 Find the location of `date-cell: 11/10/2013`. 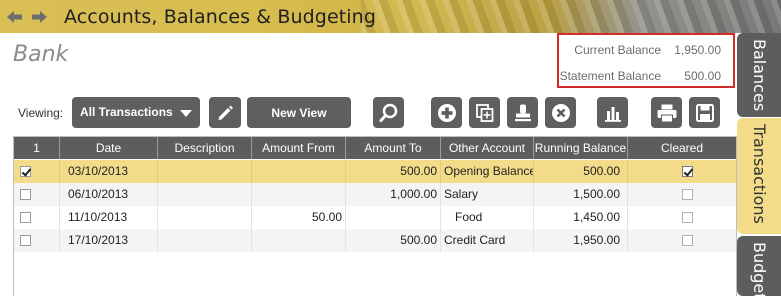

date-cell: 11/10/2013 is located at coordinates (109, 217).